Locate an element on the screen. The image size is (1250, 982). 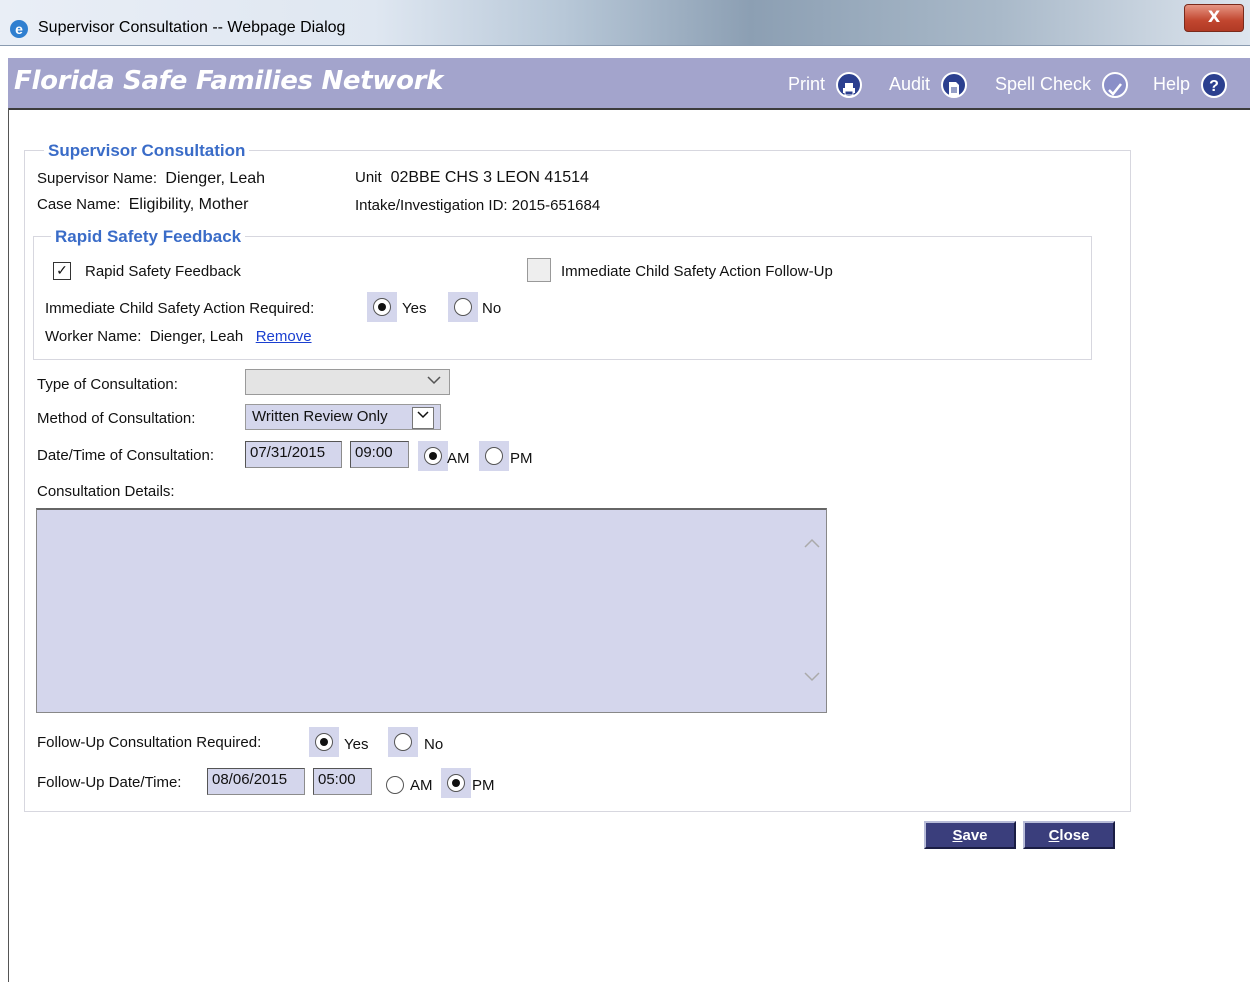
print-button: Print is located at coordinates (825, 84).